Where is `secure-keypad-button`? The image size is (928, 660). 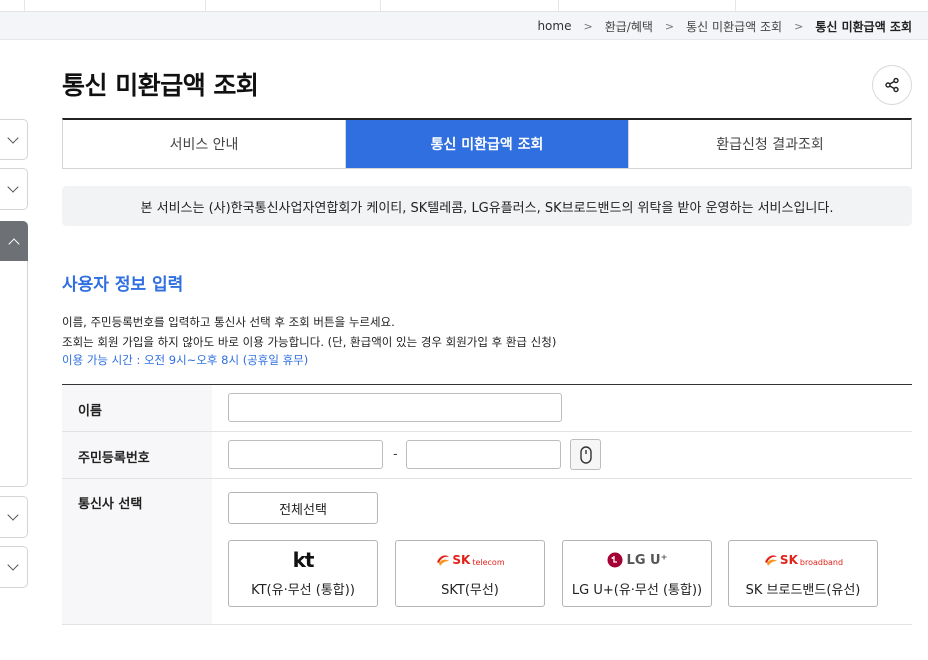 secure-keypad-button is located at coordinates (585, 454).